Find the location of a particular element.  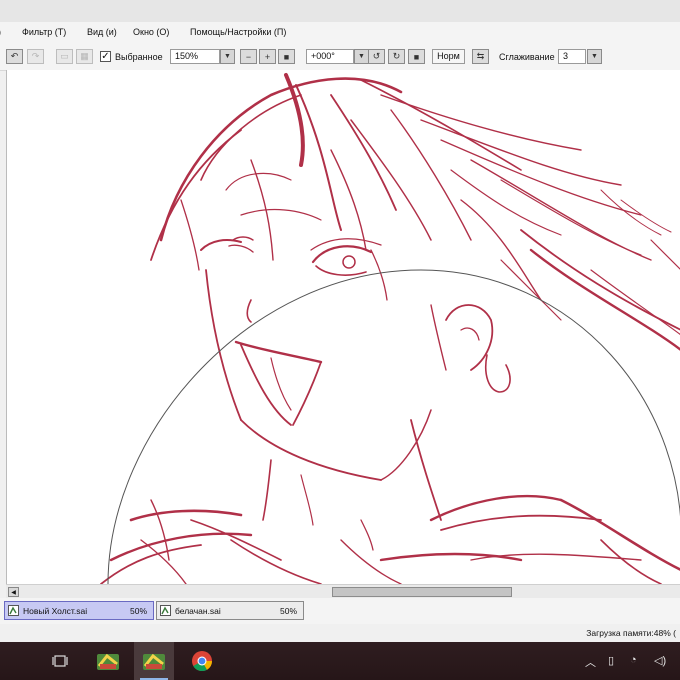

flip-horizontal-button: ⇆ is located at coordinates (480, 56).